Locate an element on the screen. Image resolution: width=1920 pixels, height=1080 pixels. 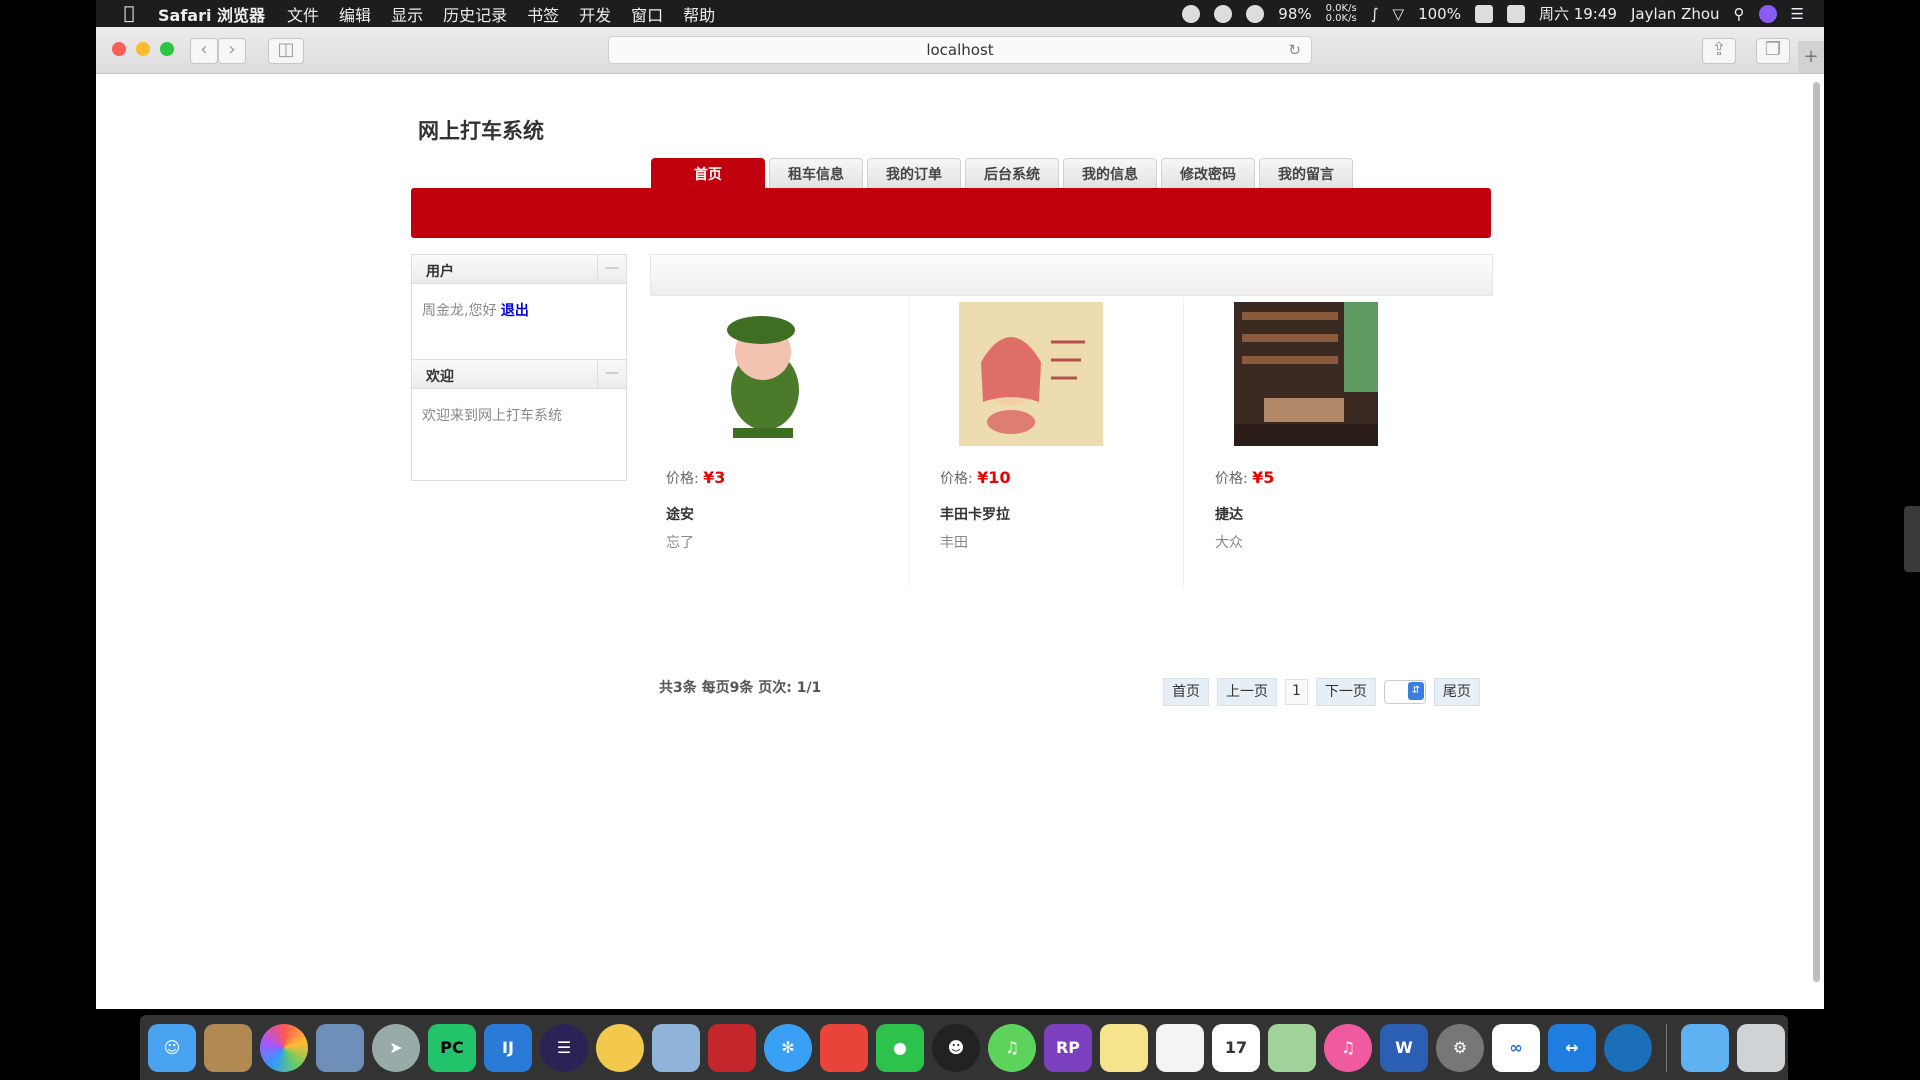
screen-edge-tab is located at coordinates (1912, 539).